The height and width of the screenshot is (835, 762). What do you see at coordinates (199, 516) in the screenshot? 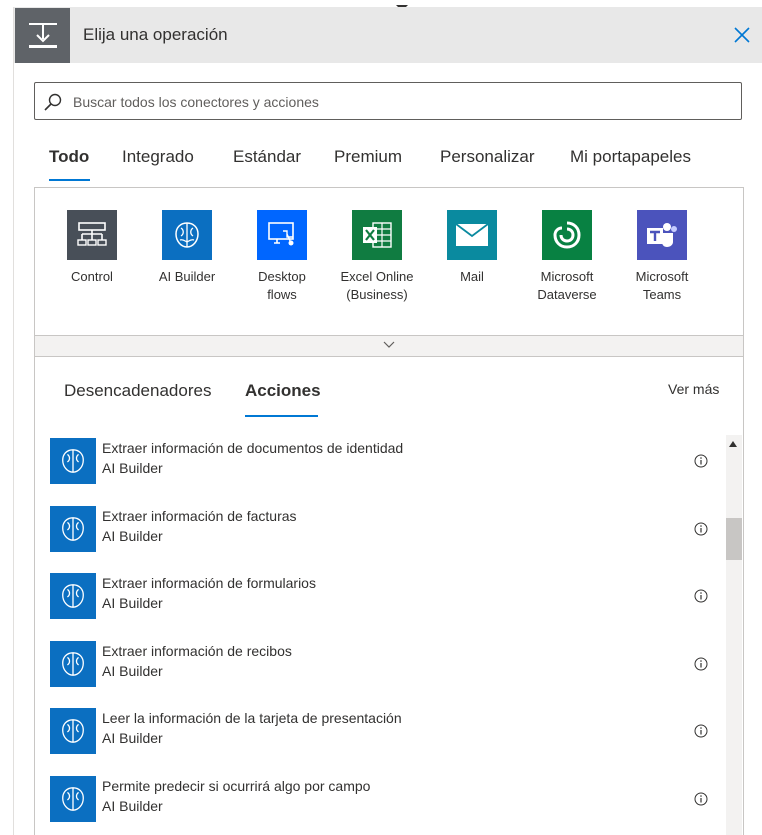
I see `action-title: Extraer información de facturas` at bounding box center [199, 516].